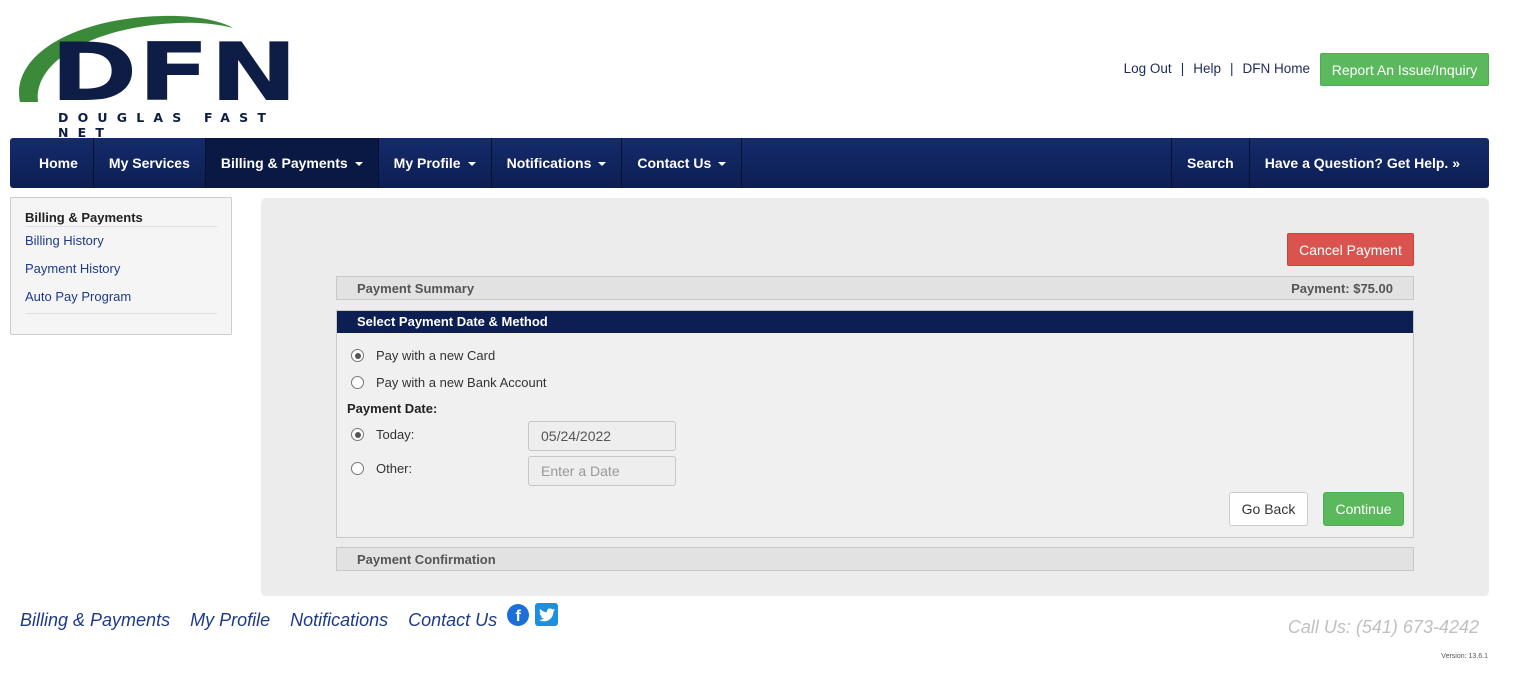 This screenshot has width=1536, height=683. I want to click on payment-date-label: Payment Date:, so click(392, 408).